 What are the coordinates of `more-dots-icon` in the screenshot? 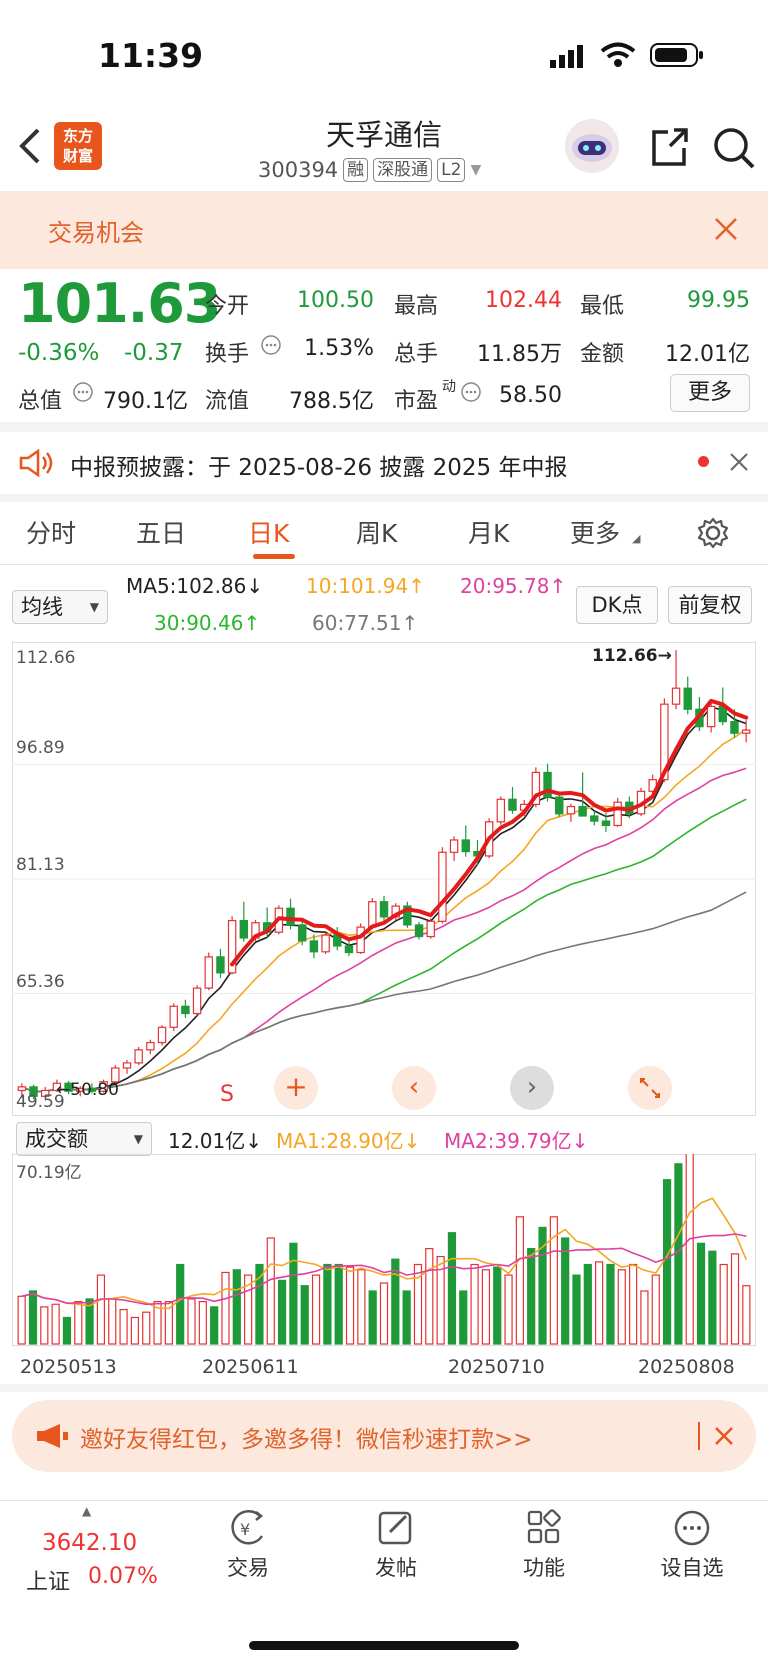 It's located at (692, 1528).